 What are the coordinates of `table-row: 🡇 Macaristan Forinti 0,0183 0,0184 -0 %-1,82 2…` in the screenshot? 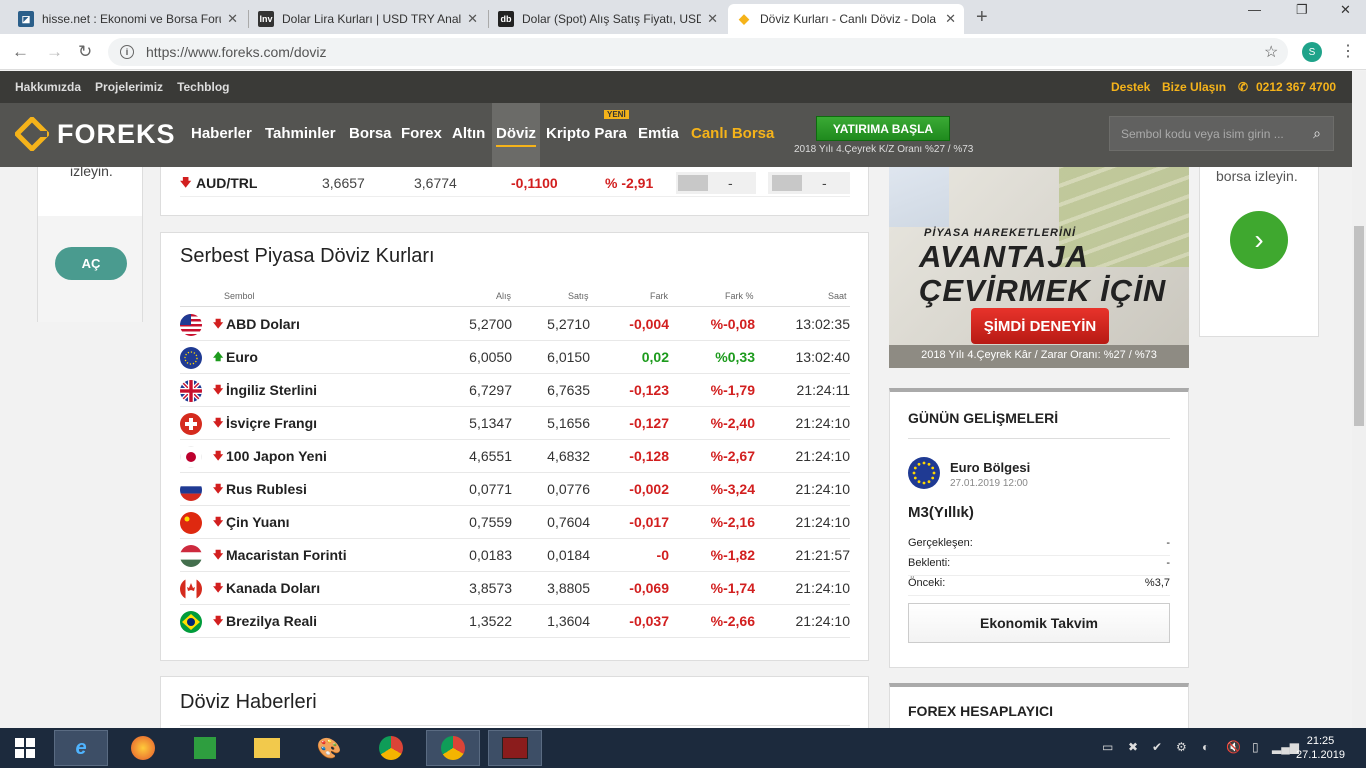 It's located at (515, 555).